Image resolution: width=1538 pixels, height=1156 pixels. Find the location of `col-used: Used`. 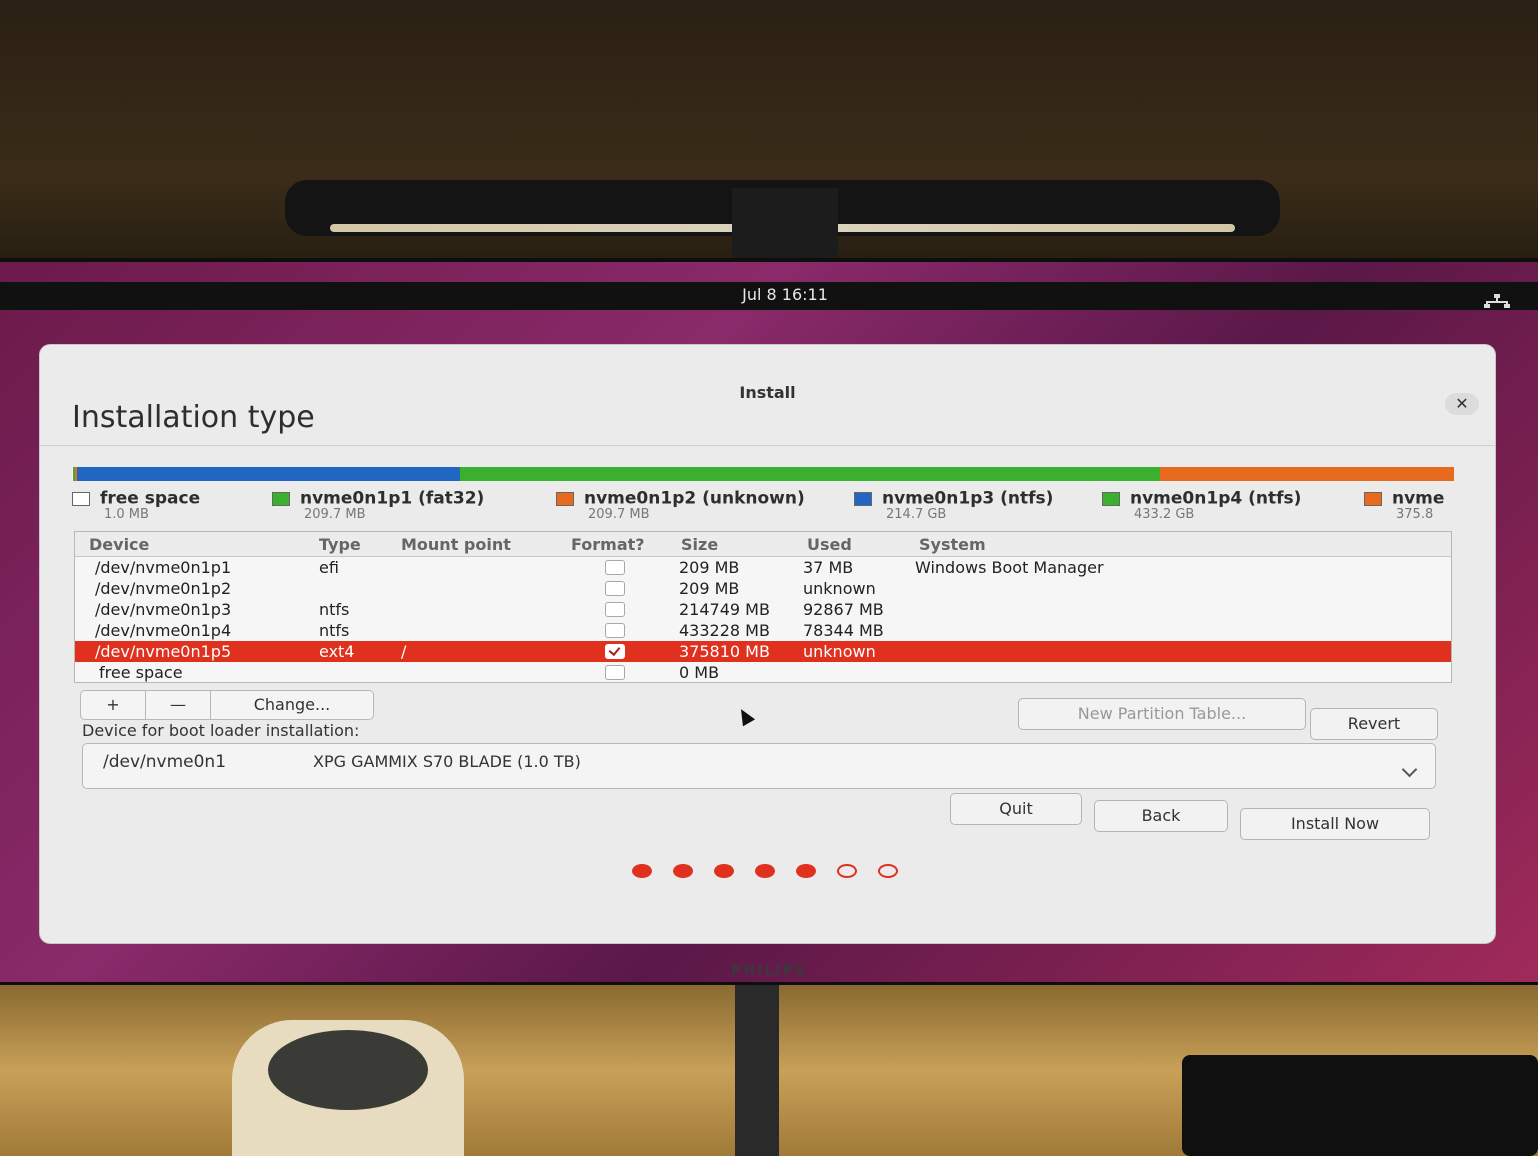

col-used: Used is located at coordinates (829, 544).